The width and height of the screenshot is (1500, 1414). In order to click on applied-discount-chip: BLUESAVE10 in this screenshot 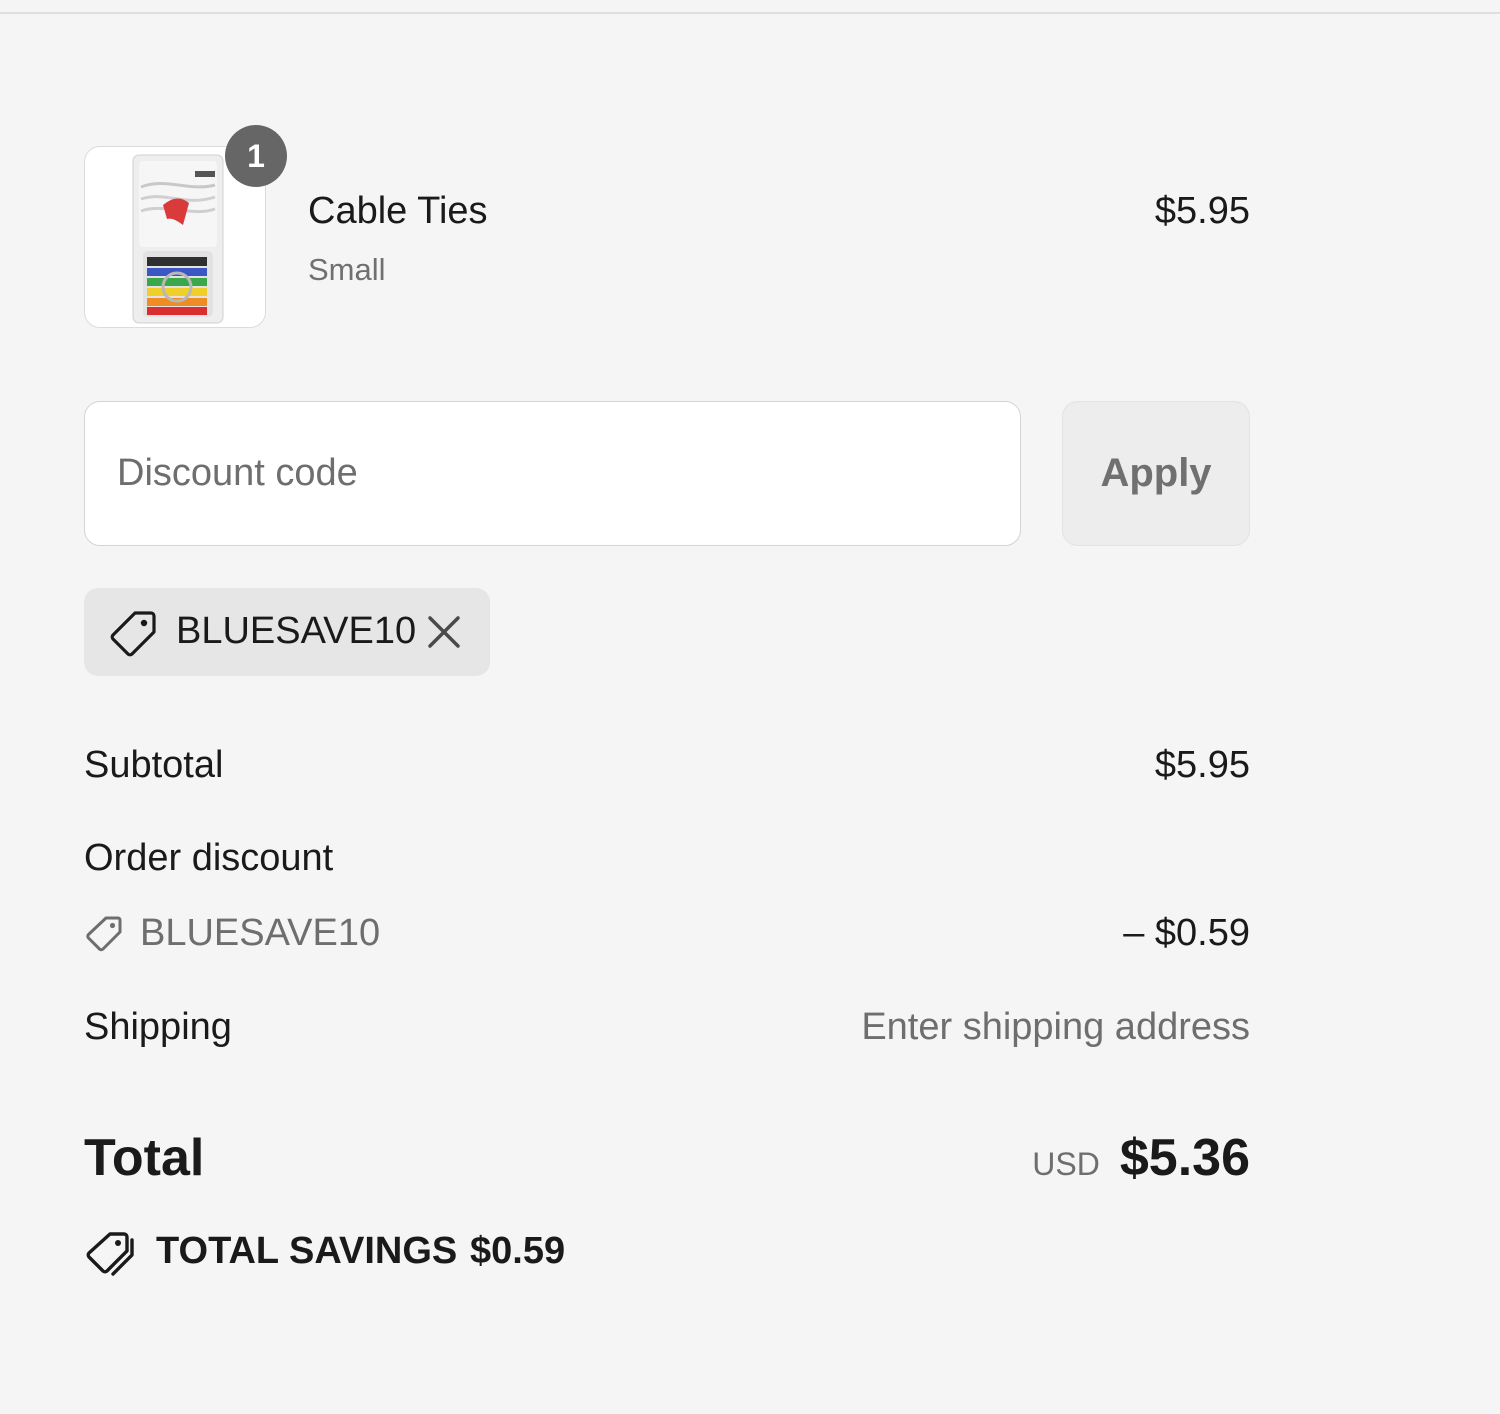, I will do `click(287, 632)`.